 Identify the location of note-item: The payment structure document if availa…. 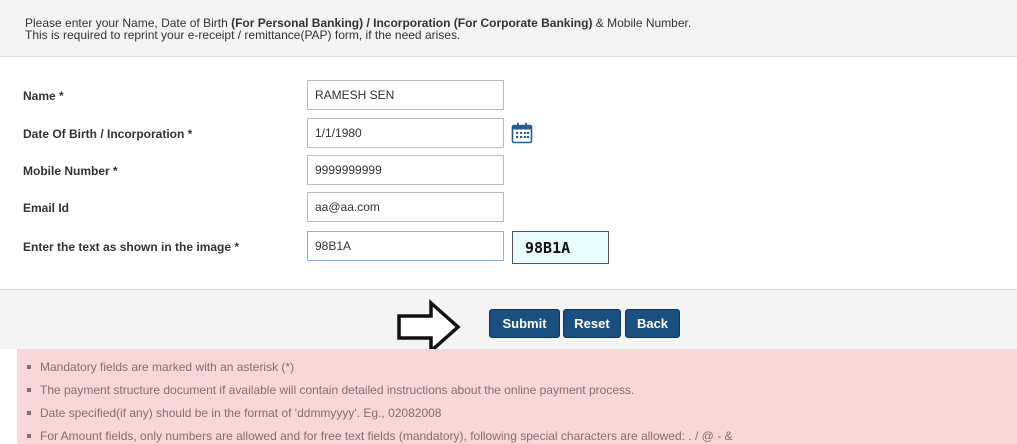
(522, 390).